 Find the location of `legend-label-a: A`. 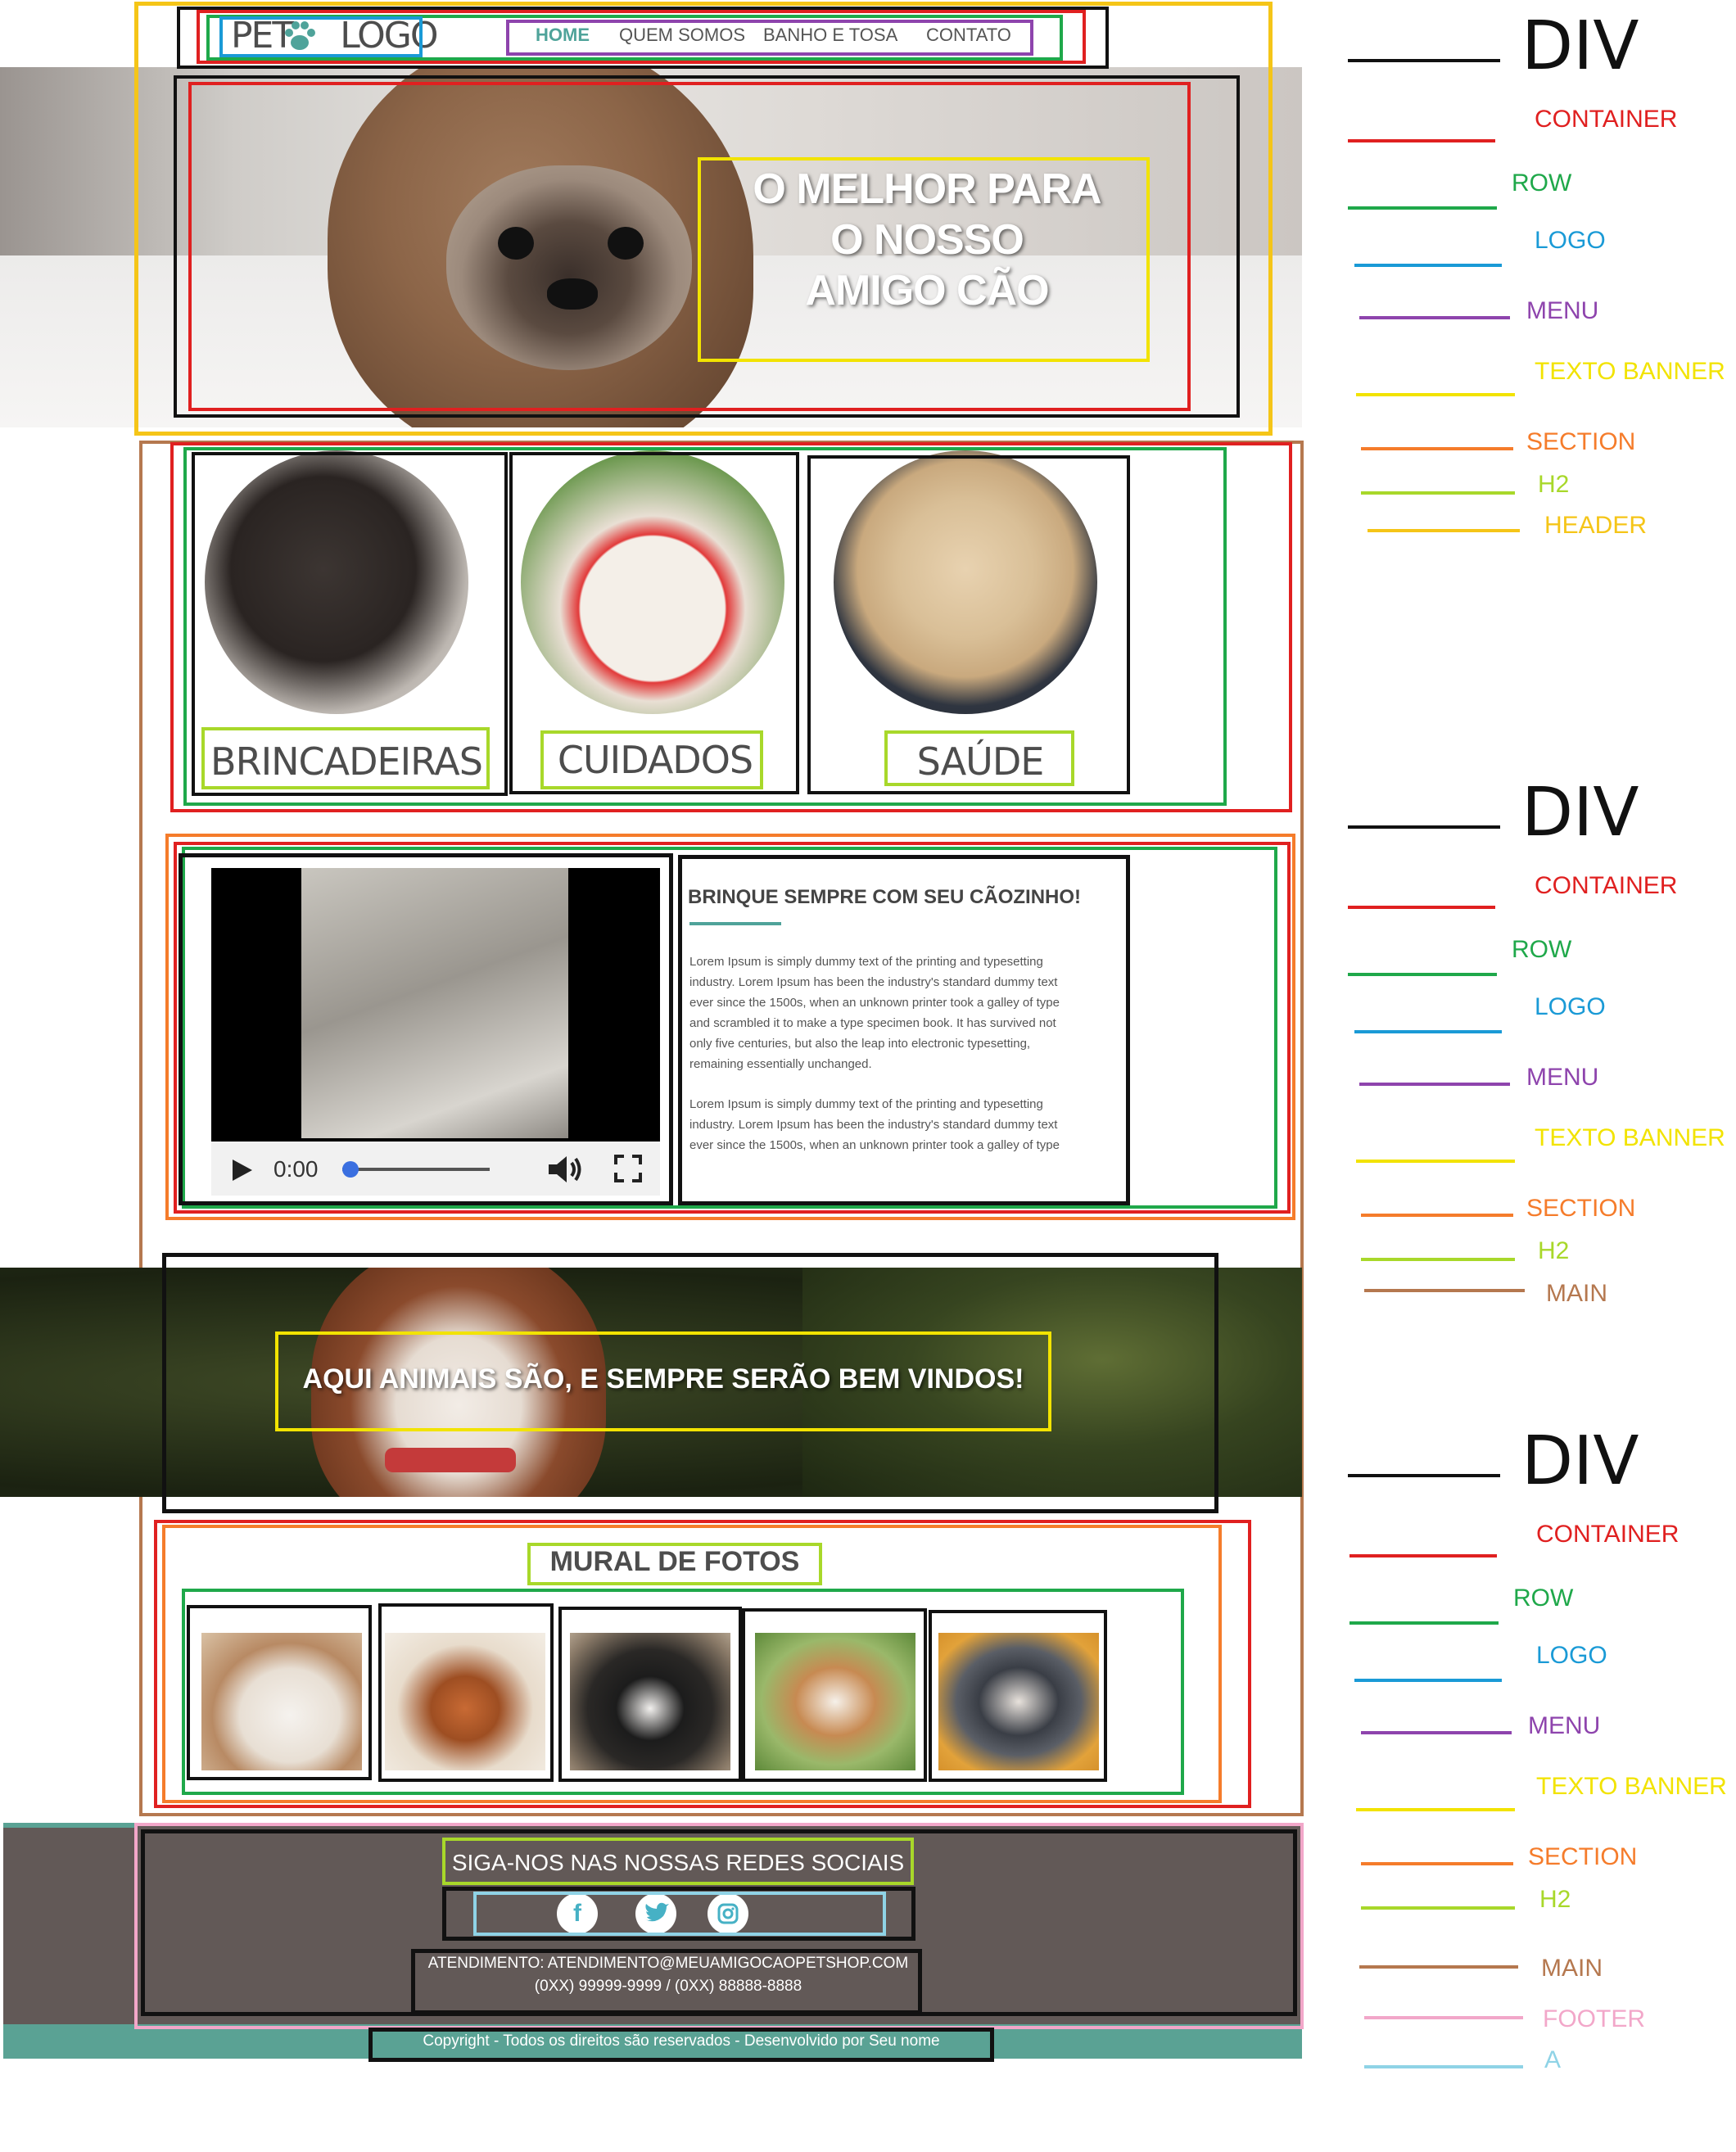

legend-label-a: A is located at coordinates (1553, 2059).